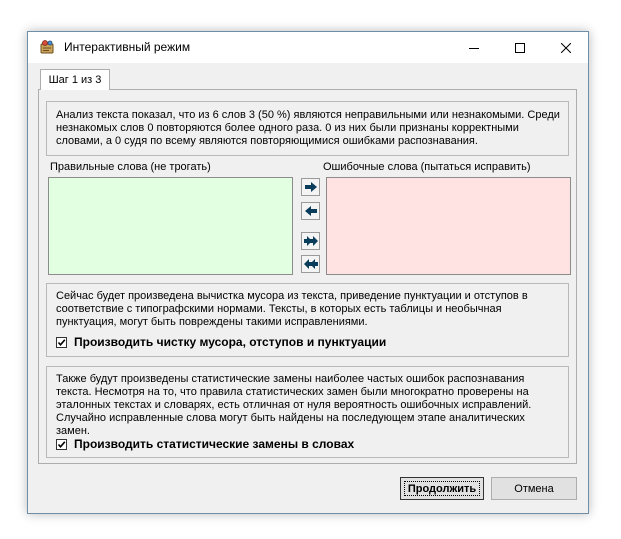  I want to click on stats-checkbox, so click(61, 444).